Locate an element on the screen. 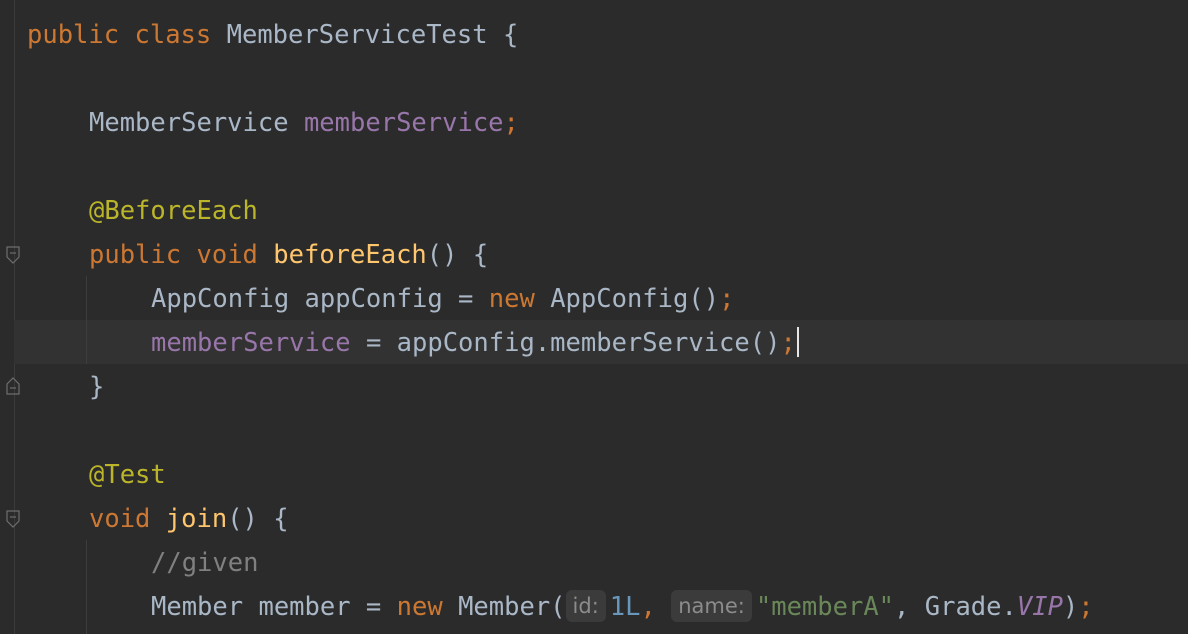  string-literal: "memberA" is located at coordinates (825, 607).